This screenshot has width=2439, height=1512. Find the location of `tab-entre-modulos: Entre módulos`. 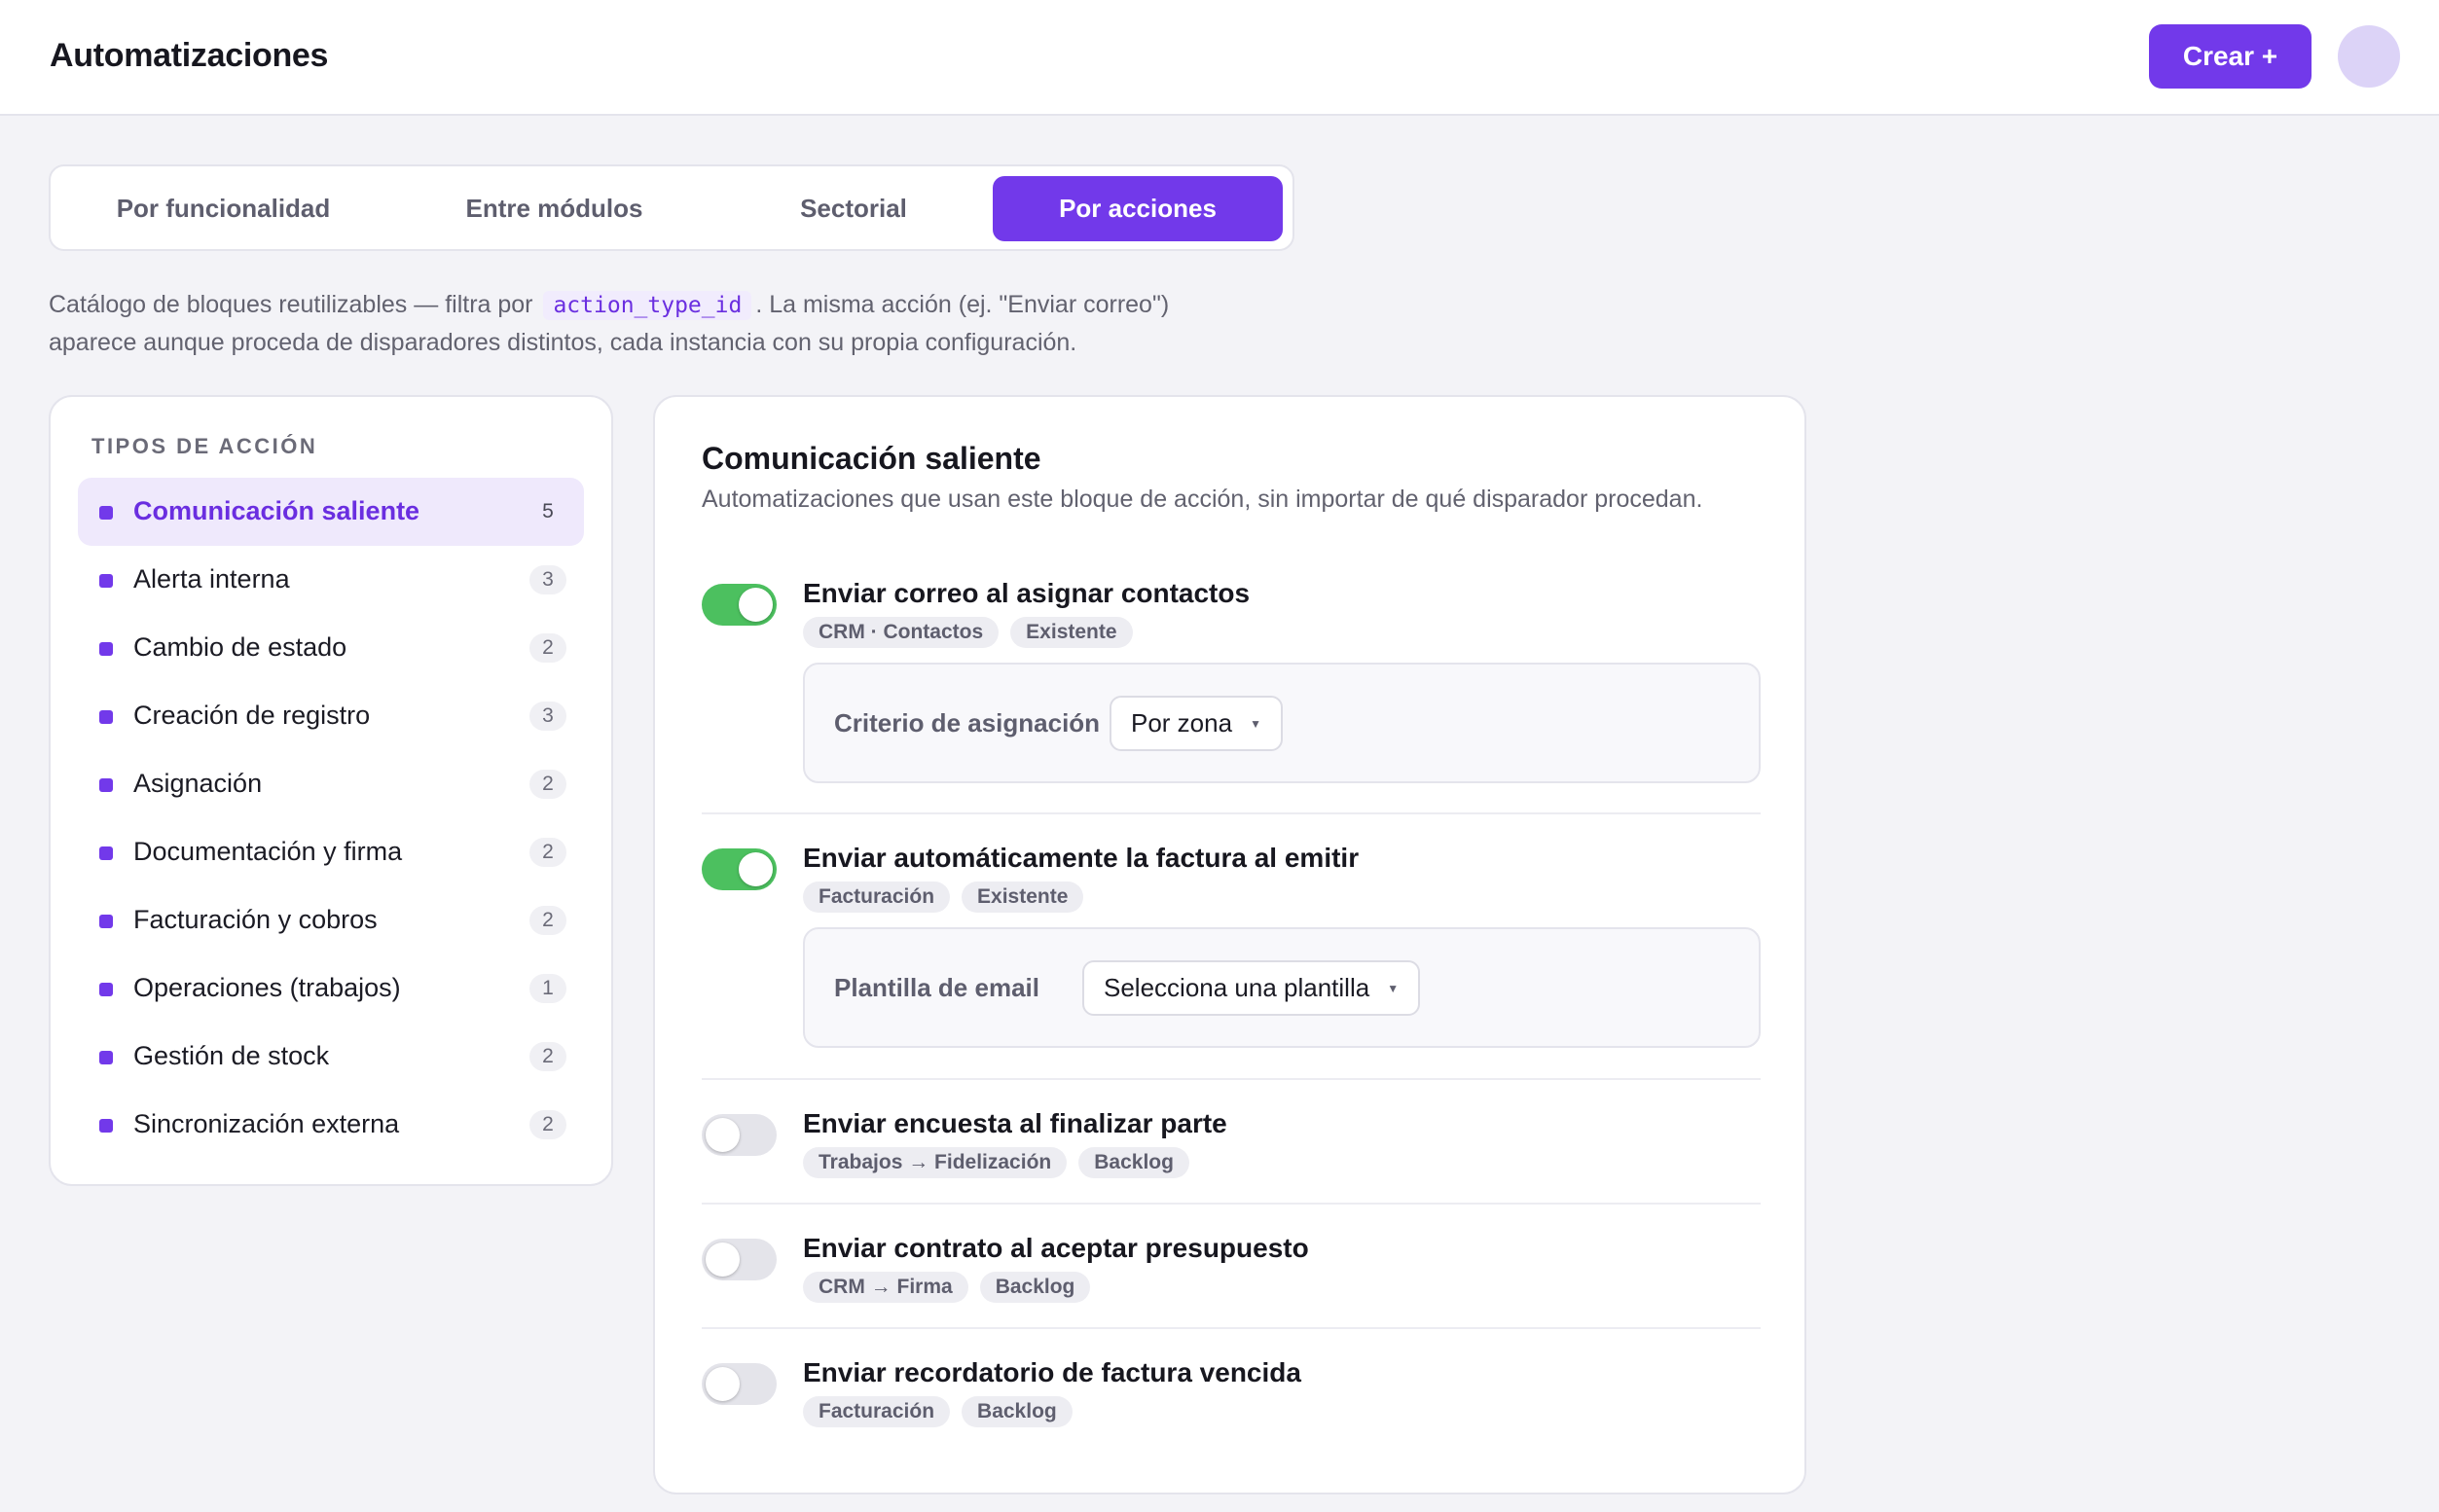

tab-entre-modulos: Entre módulos is located at coordinates (554, 208).